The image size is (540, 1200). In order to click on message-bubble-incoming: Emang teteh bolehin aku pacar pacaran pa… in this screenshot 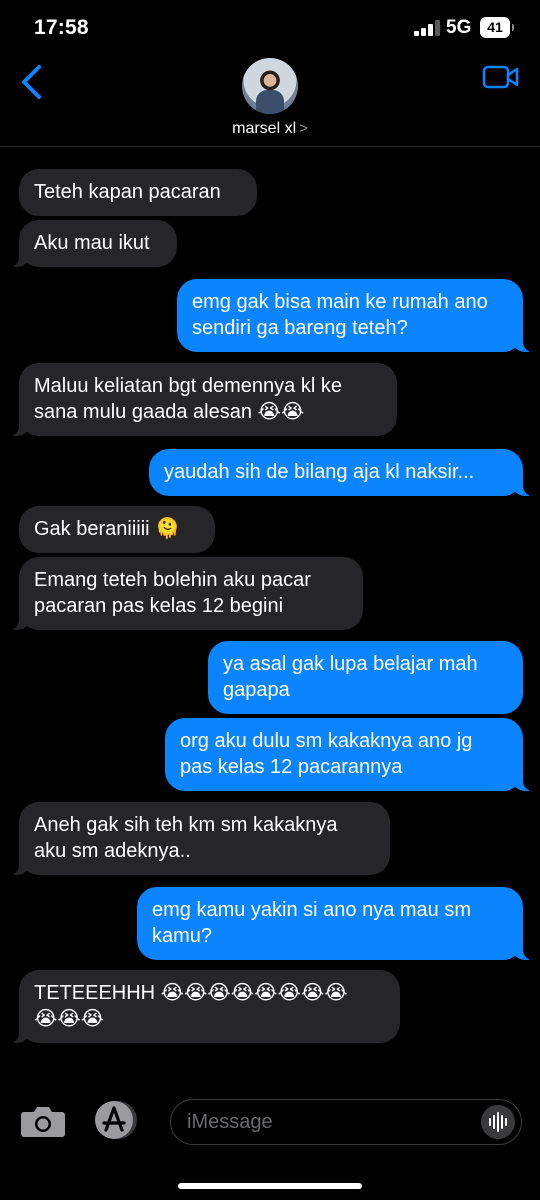, I will do `click(185, 593)`.